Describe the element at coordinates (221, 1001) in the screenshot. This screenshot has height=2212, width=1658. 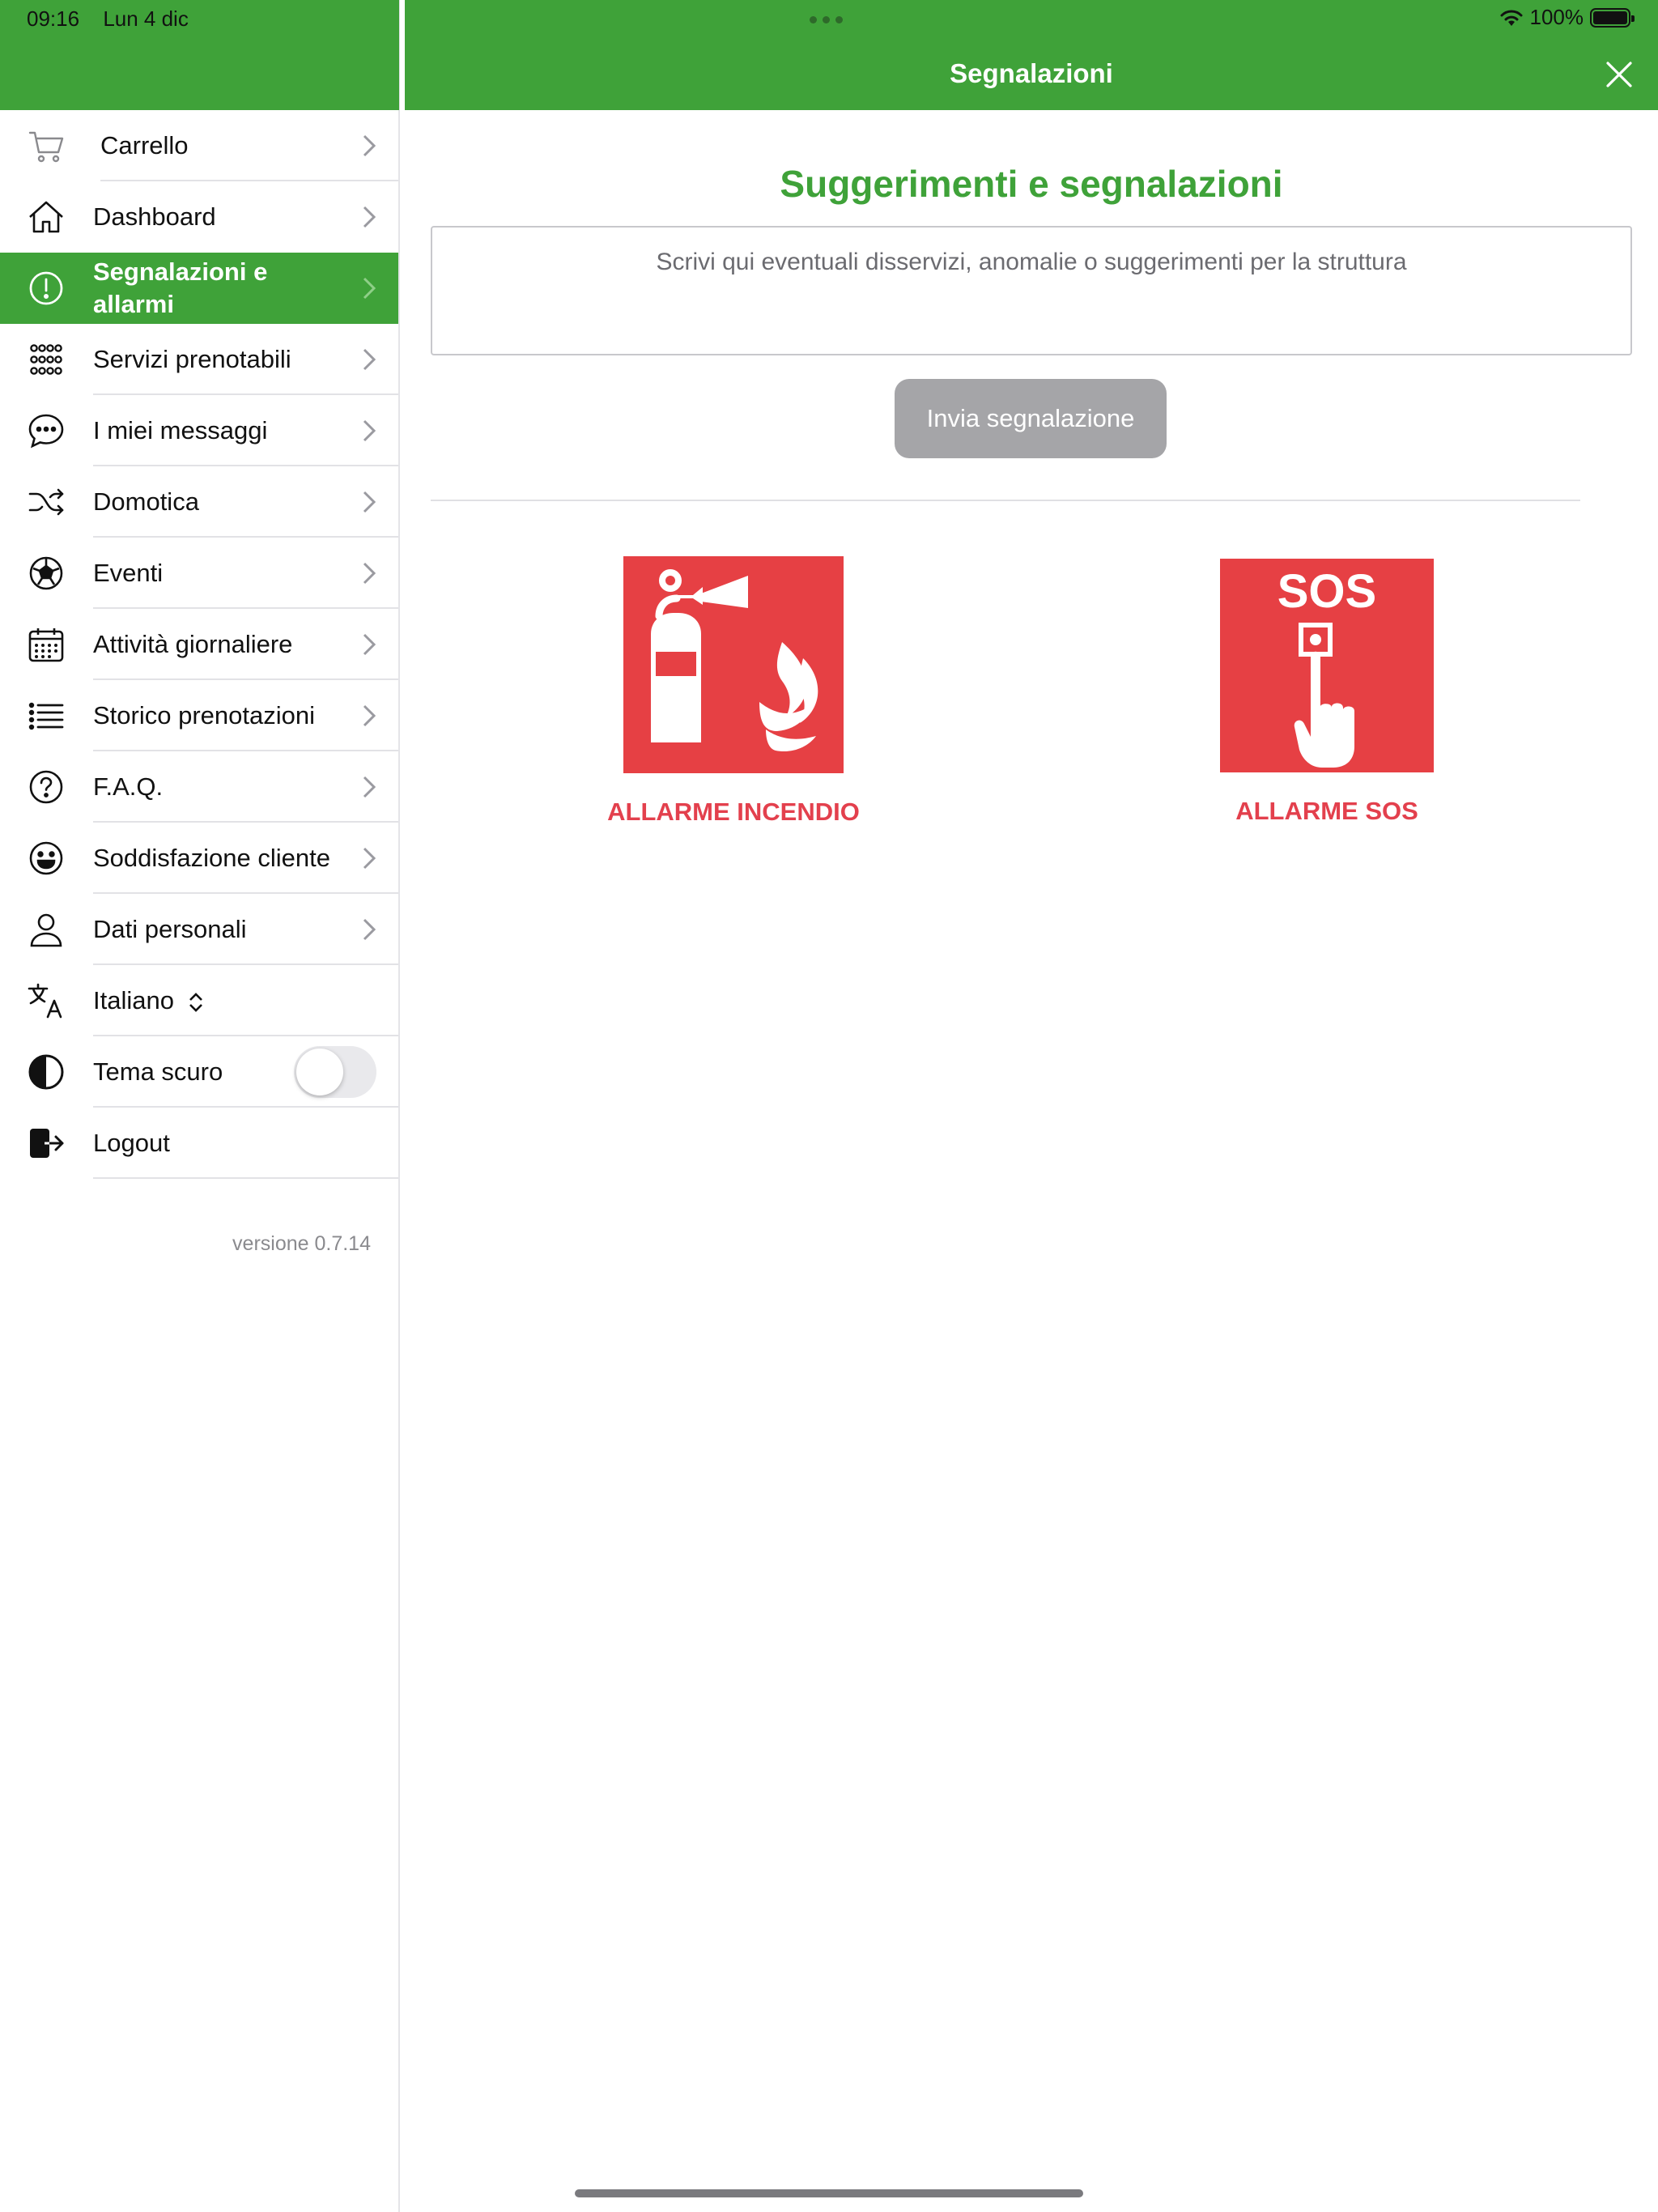
I see `language-selector: Italiano` at that location.